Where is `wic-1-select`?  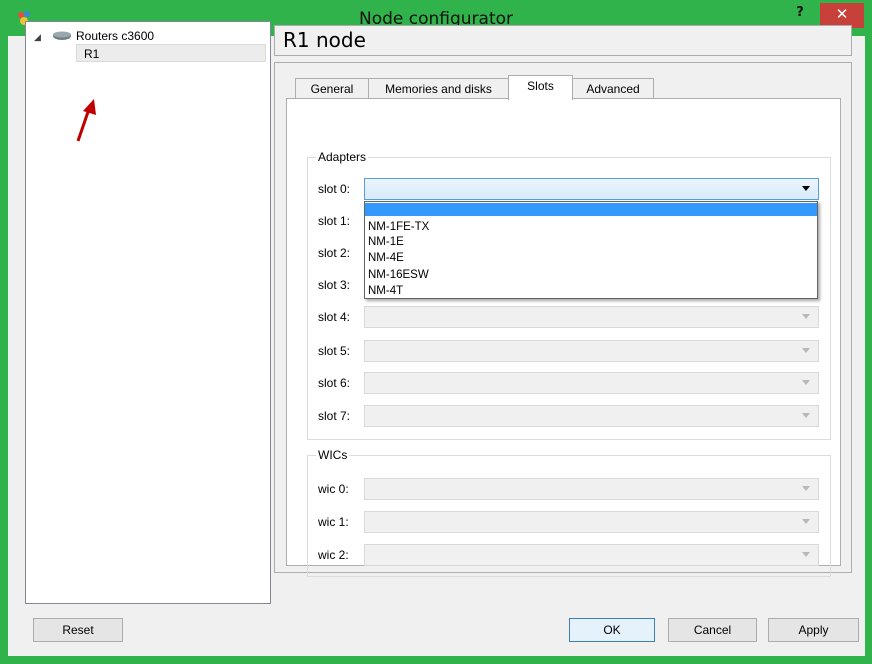 wic-1-select is located at coordinates (591, 522).